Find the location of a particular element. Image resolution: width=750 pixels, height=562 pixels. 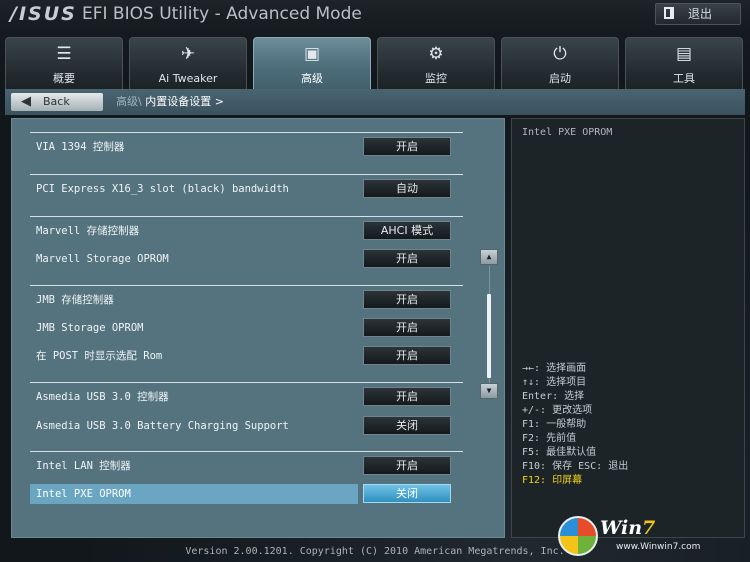

advanced-icon: ▣ is located at coordinates (312, 54).